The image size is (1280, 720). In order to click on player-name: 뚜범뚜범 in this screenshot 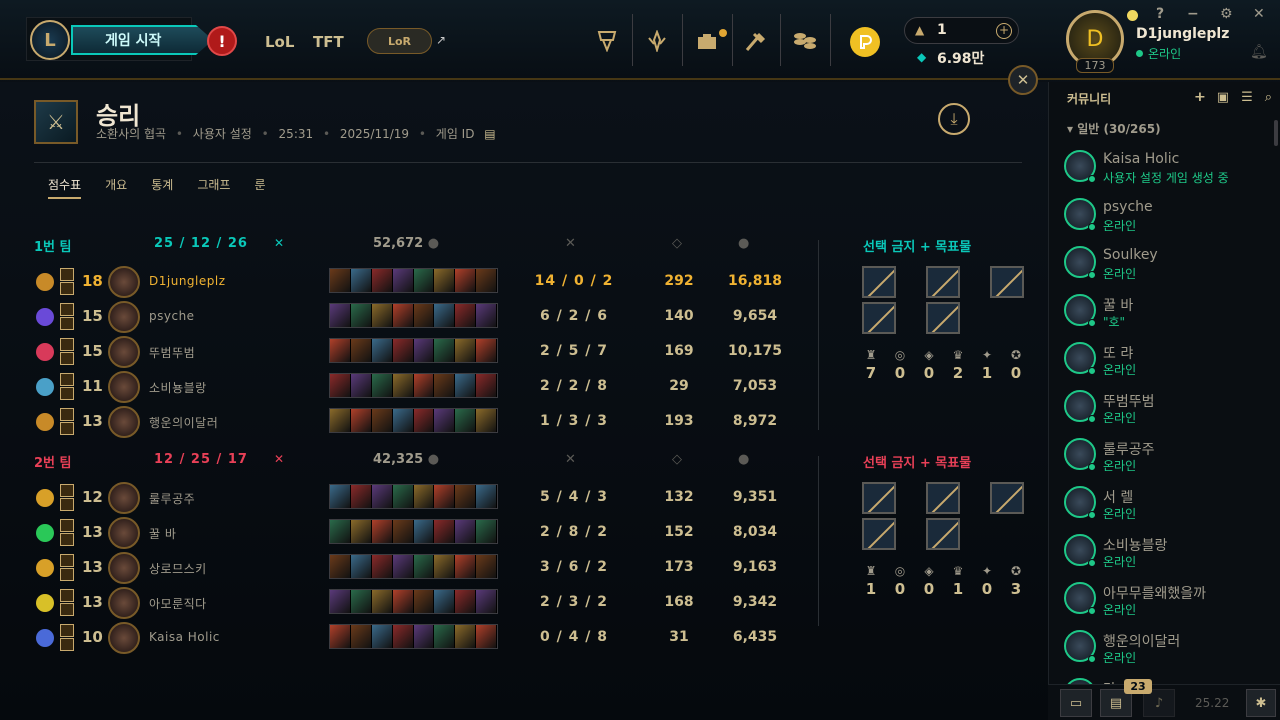, I will do `click(172, 352)`.